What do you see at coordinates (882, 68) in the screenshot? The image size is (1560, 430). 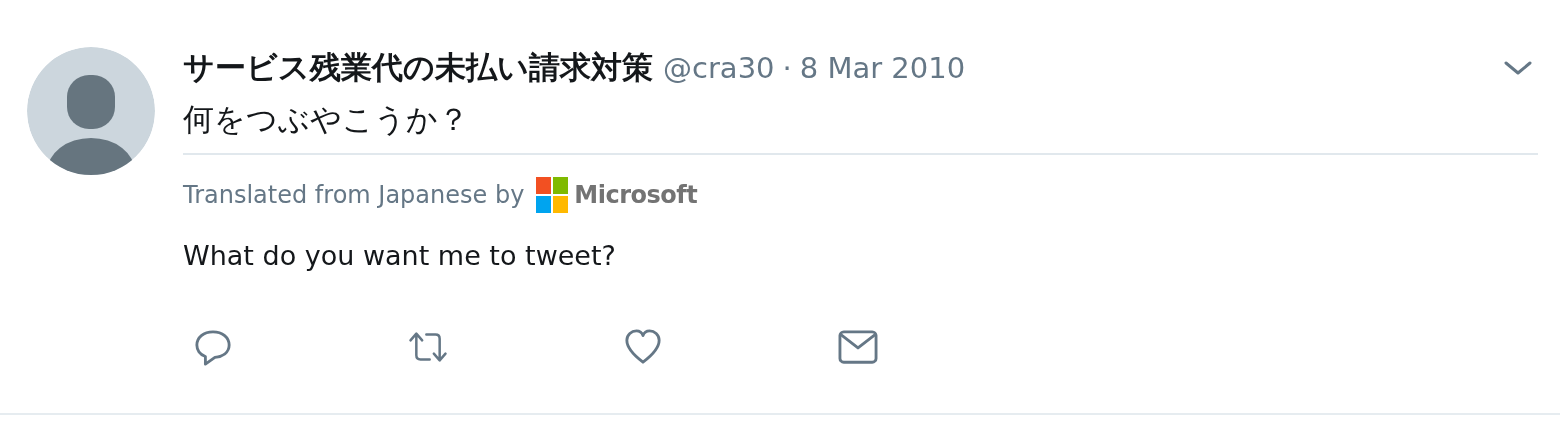 I see `tweet-date: 8 Mar 2010` at bounding box center [882, 68].